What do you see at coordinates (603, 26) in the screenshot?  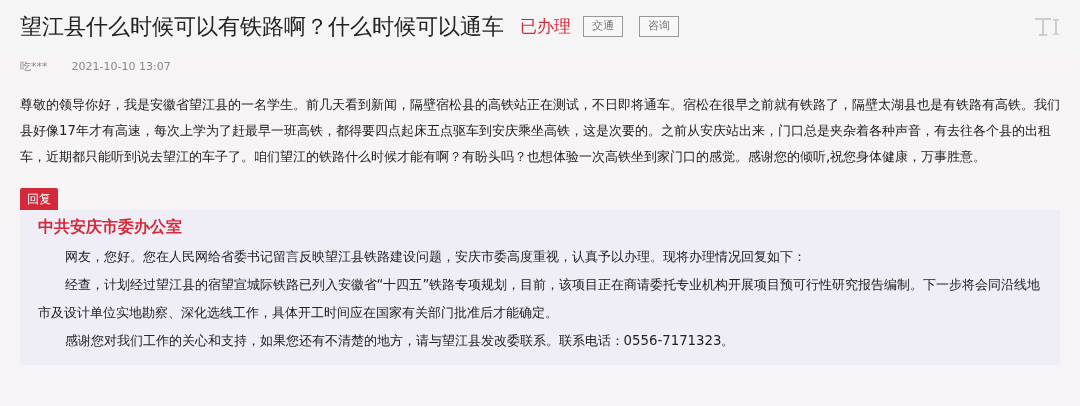 I see `category-tag: 交通` at bounding box center [603, 26].